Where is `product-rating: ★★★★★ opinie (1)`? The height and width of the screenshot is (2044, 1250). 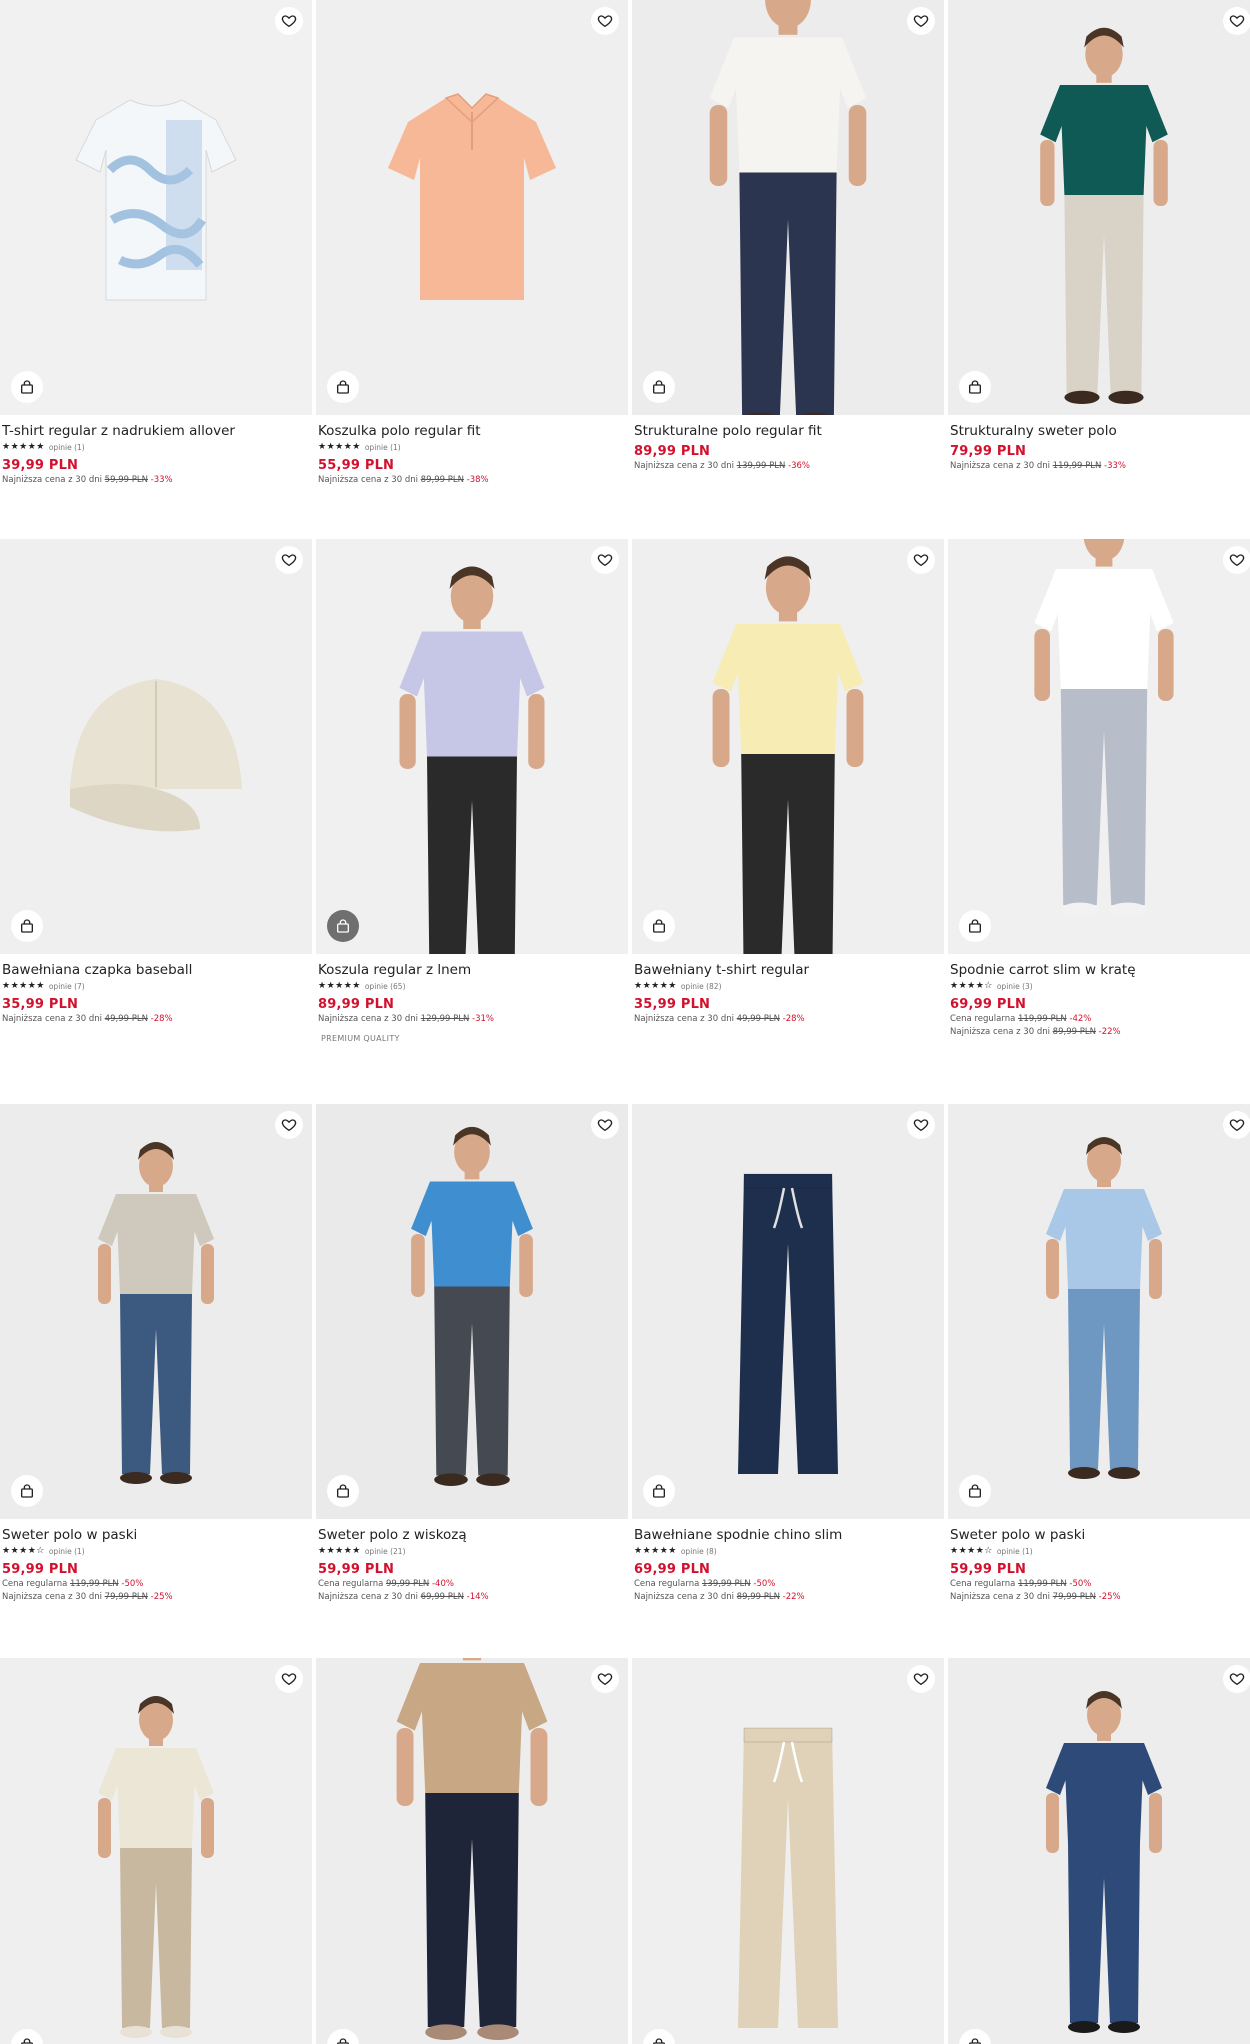
product-rating: ★★★★★ opinie (1) is located at coordinates (473, 447).